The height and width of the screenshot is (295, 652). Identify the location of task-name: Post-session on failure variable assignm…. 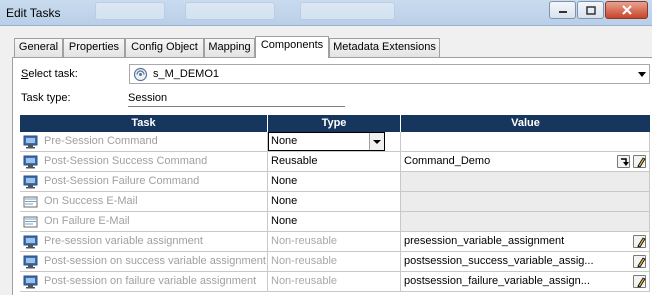
(150, 281).